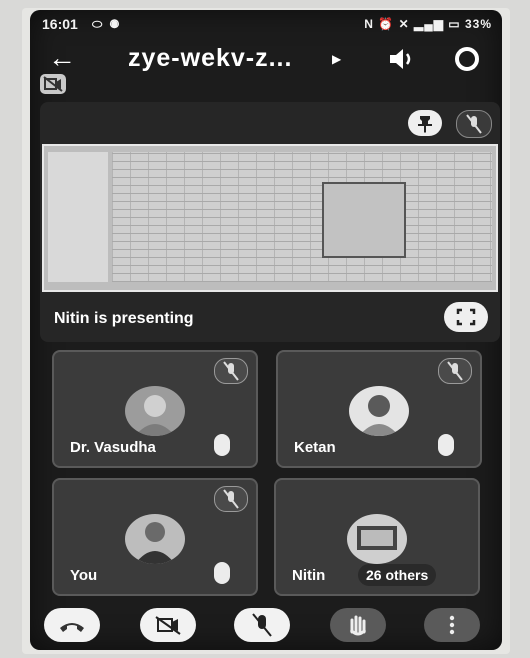 The height and width of the screenshot is (658, 530). I want to click on presenting-label: Nitin is presenting, so click(124, 318).